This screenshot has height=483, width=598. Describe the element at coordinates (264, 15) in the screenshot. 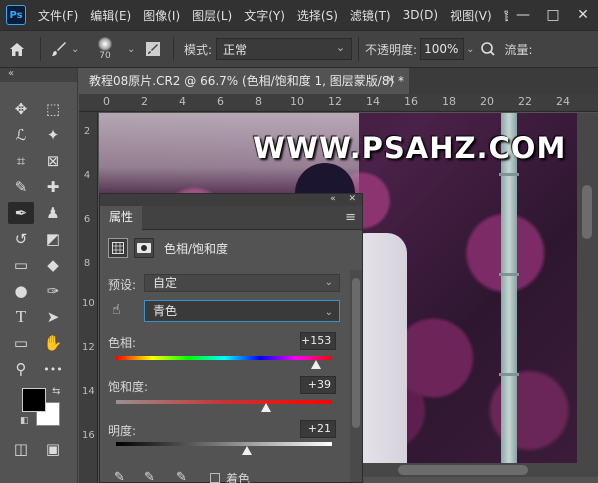

I see `menu-type: 文字(Y)` at that location.